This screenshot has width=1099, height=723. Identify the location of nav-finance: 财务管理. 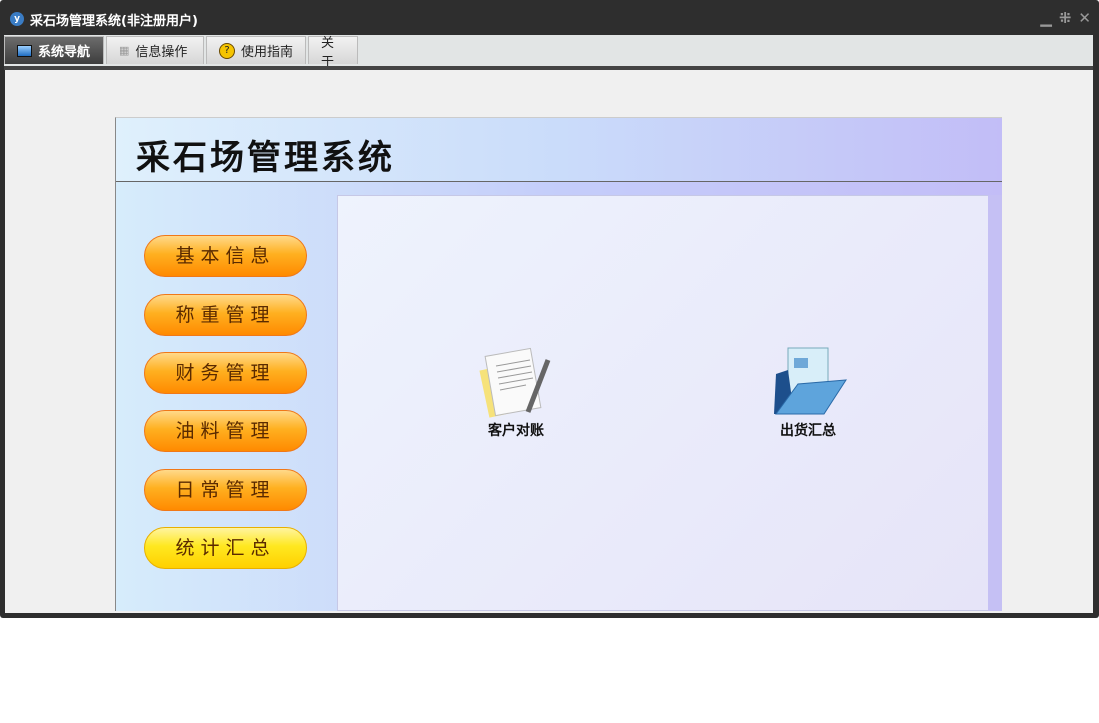
(225, 373).